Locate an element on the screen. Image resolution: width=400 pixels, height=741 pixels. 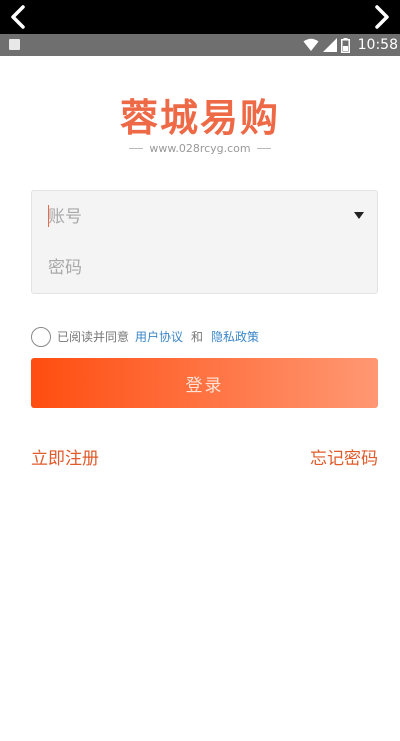
logo-title: 蓉城易购 is located at coordinates (199, 118).